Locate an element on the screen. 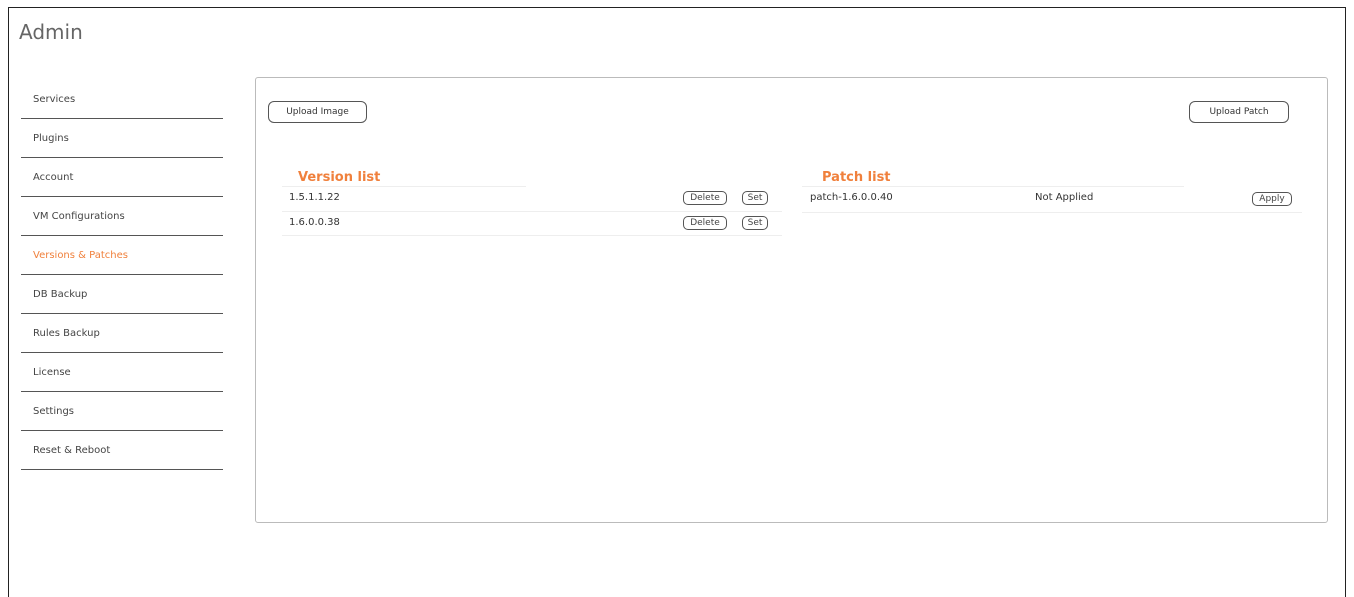  apply-patch-button: Apply is located at coordinates (1272, 199).